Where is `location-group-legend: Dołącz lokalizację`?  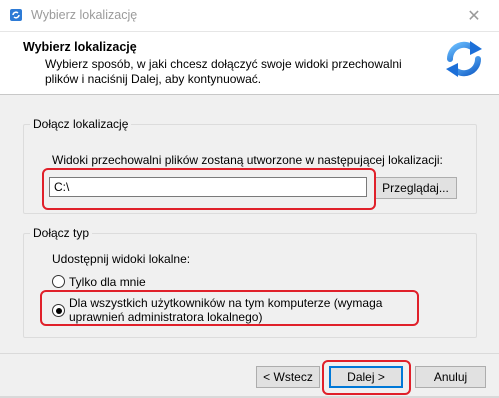
location-group-legend: Dołącz lokalizację is located at coordinates (81, 124).